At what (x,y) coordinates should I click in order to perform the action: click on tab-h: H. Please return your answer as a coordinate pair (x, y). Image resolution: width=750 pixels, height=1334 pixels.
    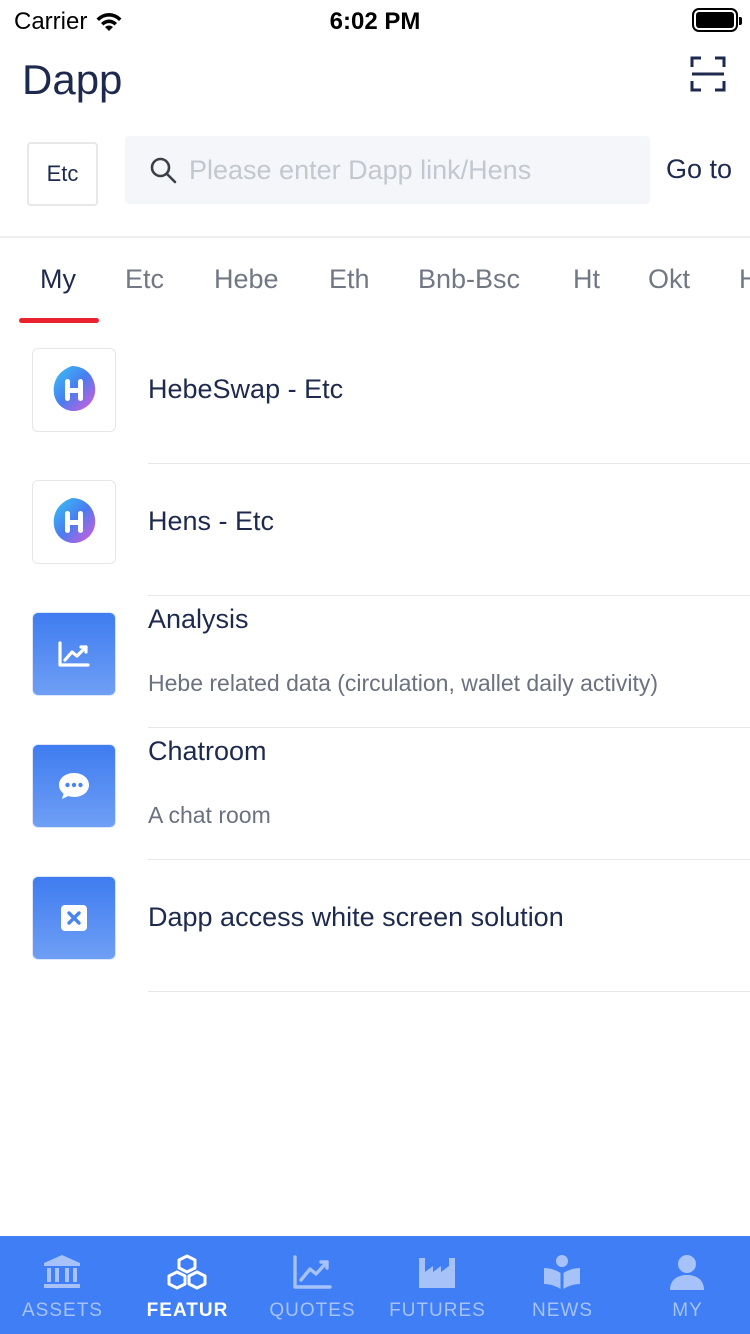
    Looking at the image, I should click on (744, 279).